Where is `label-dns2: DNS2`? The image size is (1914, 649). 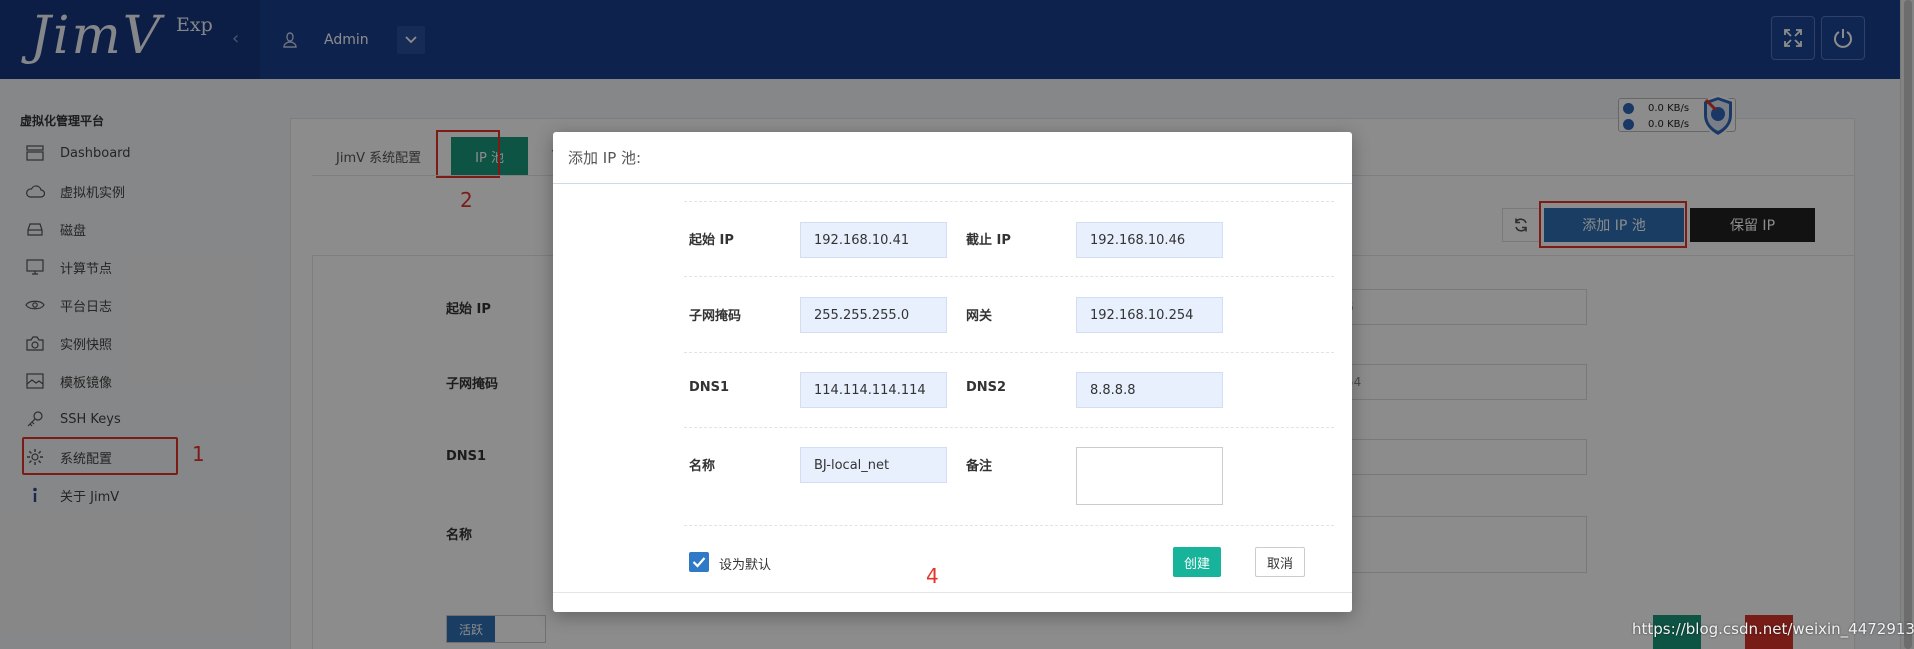 label-dns2: DNS2 is located at coordinates (986, 387).